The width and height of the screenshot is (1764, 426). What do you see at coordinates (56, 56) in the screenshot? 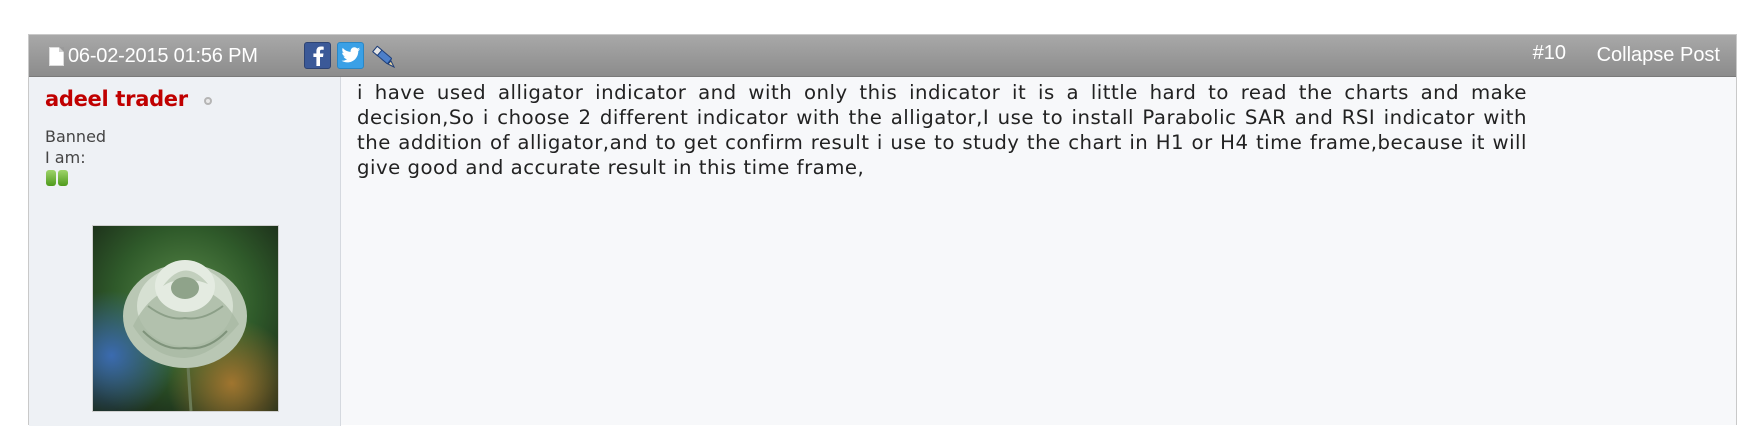
I see `document-icon` at bounding box center [56, 56].